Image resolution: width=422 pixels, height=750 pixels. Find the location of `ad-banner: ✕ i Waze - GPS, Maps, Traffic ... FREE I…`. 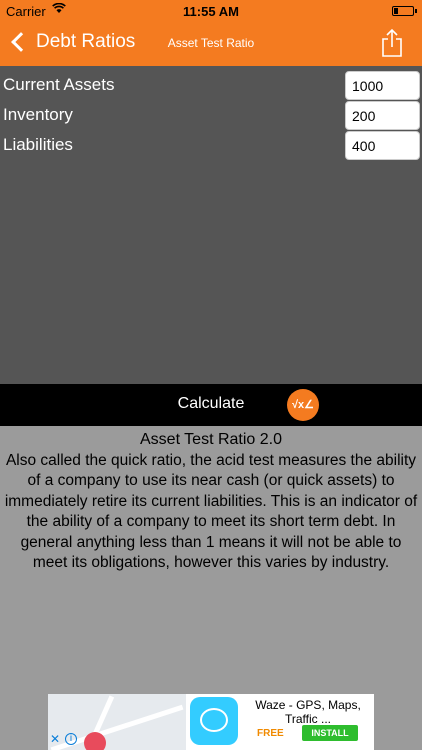

ad-banner: ✕ i Waze - GPS, Maps, Traffic ... FREE I… is located at coordinates (211, 722).